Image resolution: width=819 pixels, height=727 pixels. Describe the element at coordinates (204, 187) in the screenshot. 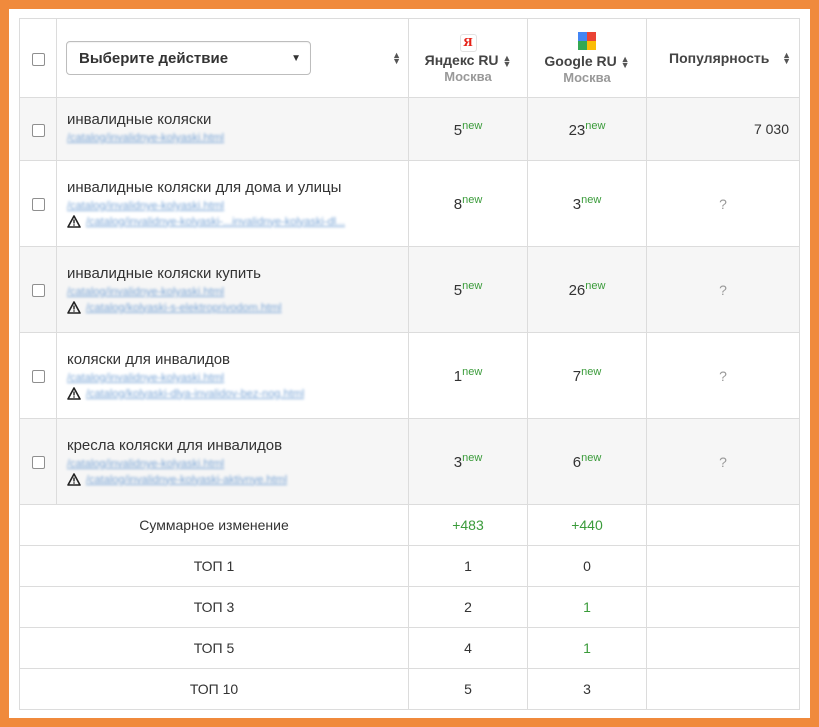

I see `keyword-text: инвалидные коляски для дома и улицы` at that location.